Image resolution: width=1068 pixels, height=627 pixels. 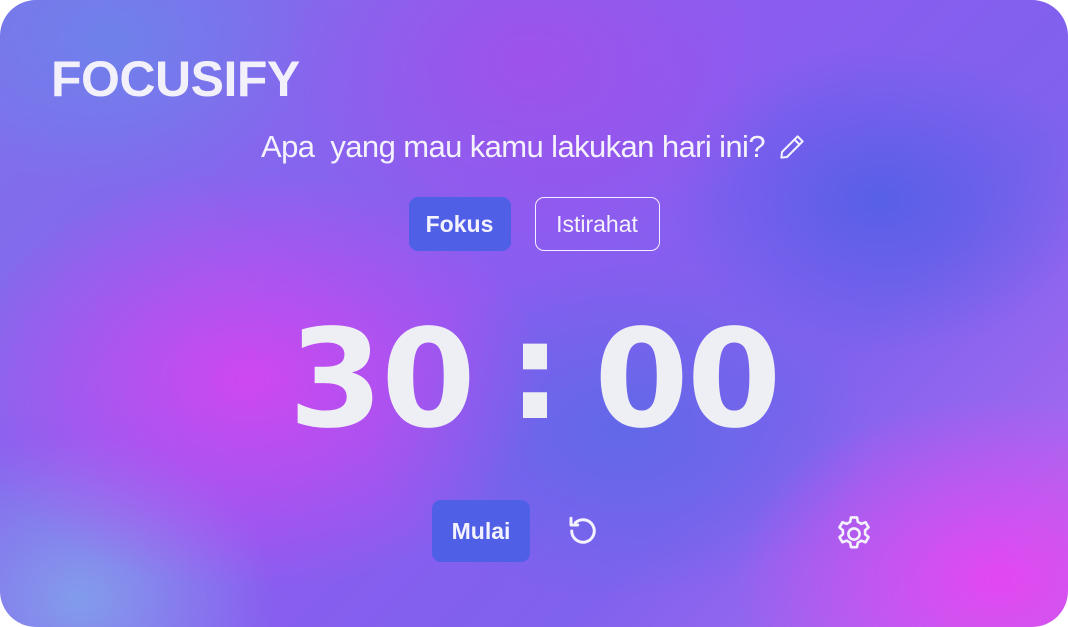 I want to click on mode-switcher: Fokus Istirahat, so click(x=534, y=224).